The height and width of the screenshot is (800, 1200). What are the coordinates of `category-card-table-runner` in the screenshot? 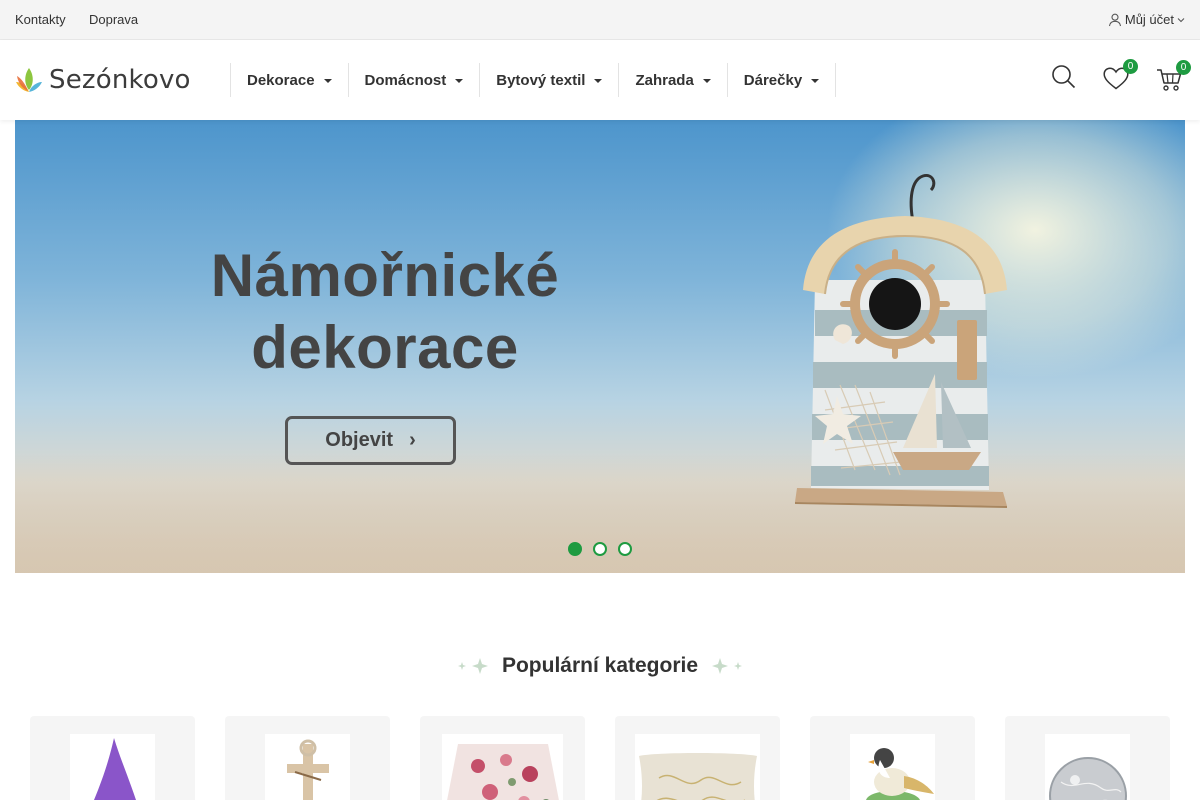 It's located at (502, 758).